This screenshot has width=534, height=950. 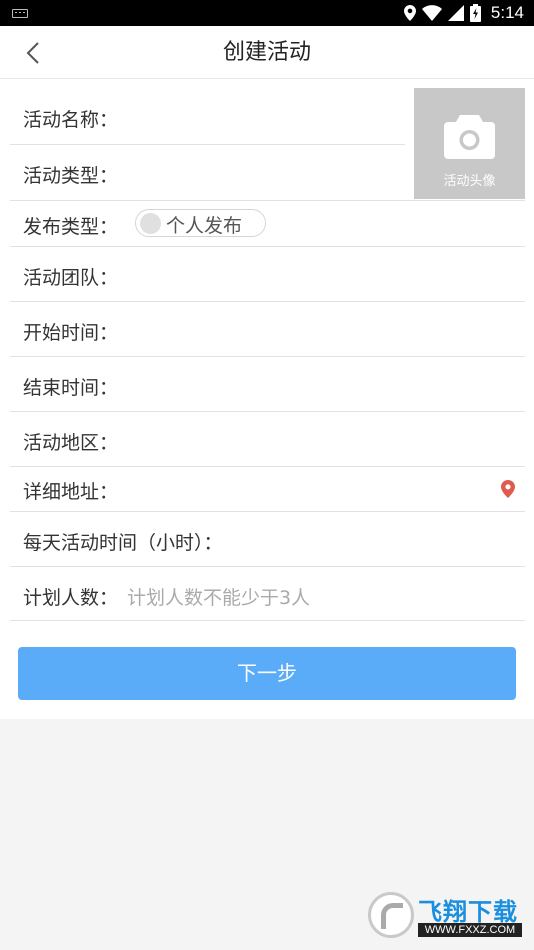 What do you see at coordinates (267, 539) in the screenshot?
I see `daily-hours-field: 每天活动时间（小时）：` at bounding box center [267, 539].